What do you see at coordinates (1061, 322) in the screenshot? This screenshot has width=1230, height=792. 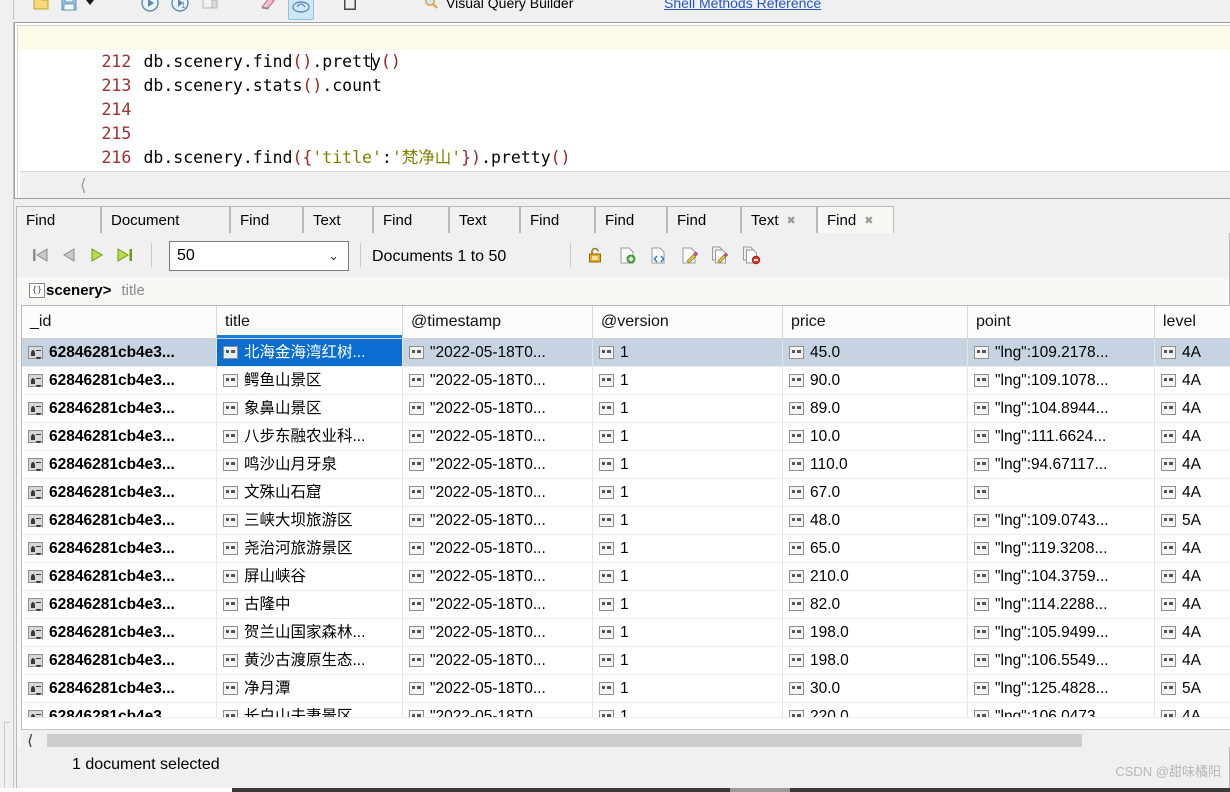 I see `column-header-point: point` at bounding box center [1061, 322].